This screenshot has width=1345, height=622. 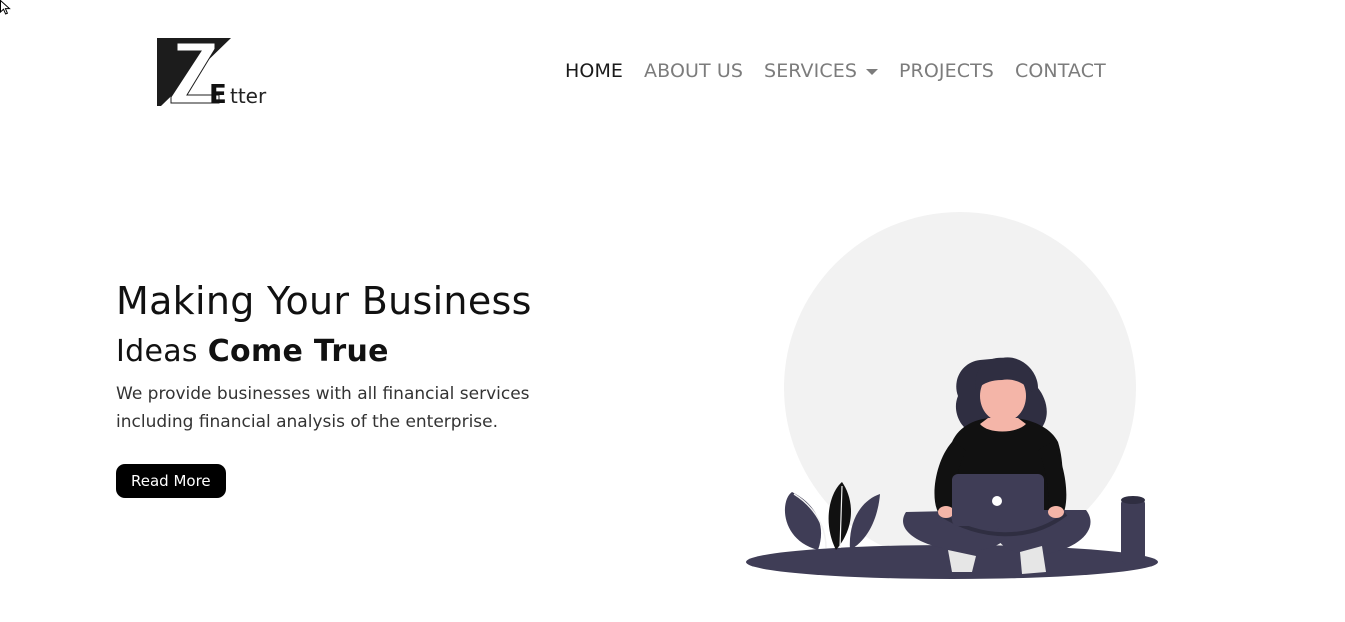 I want to click on svg-text: E, so click(x=218, y=94).